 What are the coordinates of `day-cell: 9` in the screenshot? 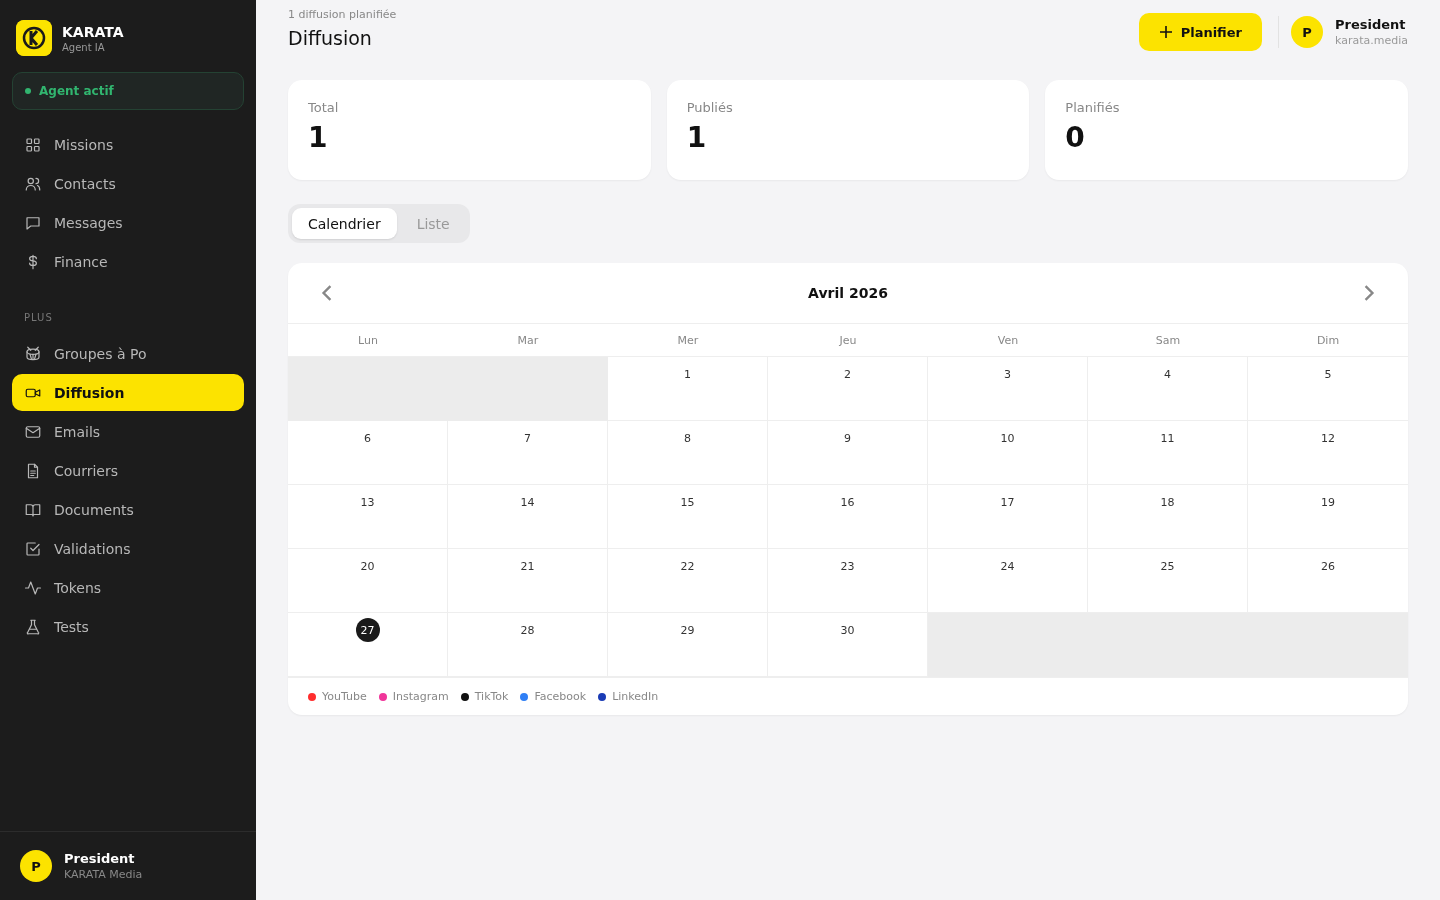 It's located at (848, 453).